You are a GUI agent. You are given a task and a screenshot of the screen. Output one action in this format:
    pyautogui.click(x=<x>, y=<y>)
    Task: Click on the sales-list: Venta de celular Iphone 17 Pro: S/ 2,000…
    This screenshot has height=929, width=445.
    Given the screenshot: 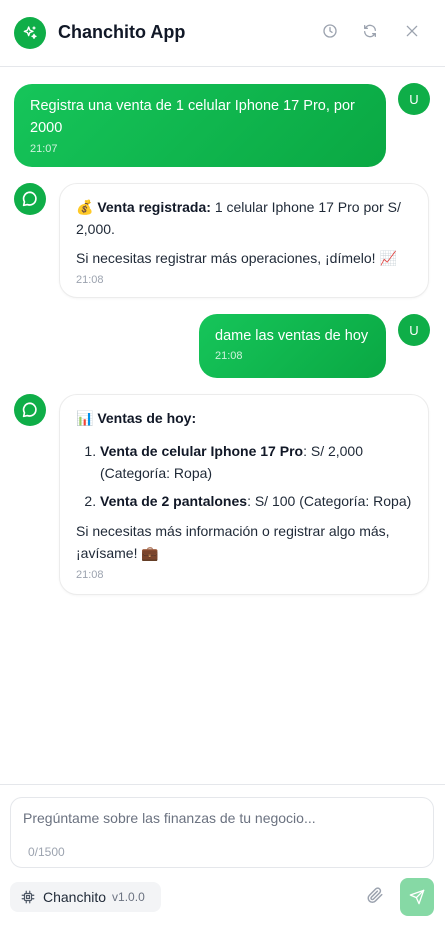 What is the action you would take?
    pyautogui.click(x=244, y=476)
    